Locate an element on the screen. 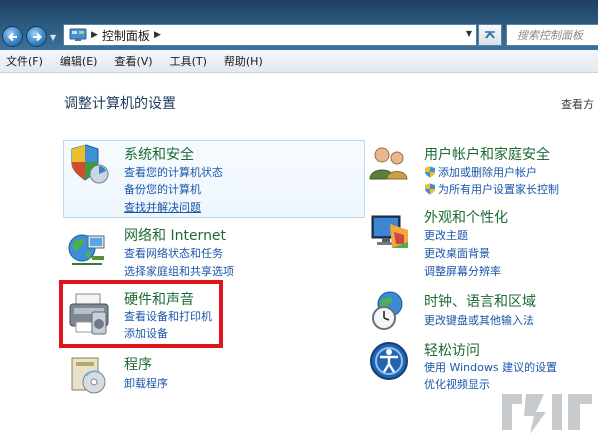  view-by-link: 查看方 is located at coordinates (577, 104).